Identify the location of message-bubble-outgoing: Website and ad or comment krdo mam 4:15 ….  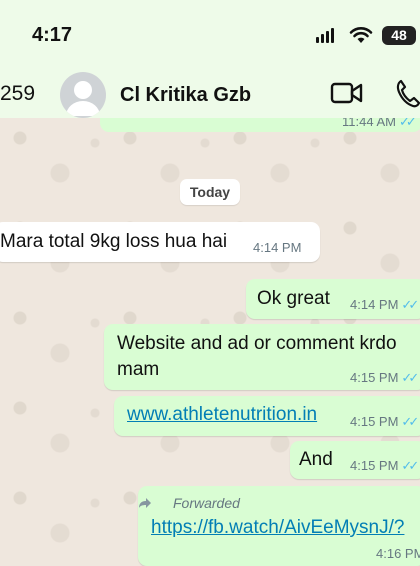
(262, 357).